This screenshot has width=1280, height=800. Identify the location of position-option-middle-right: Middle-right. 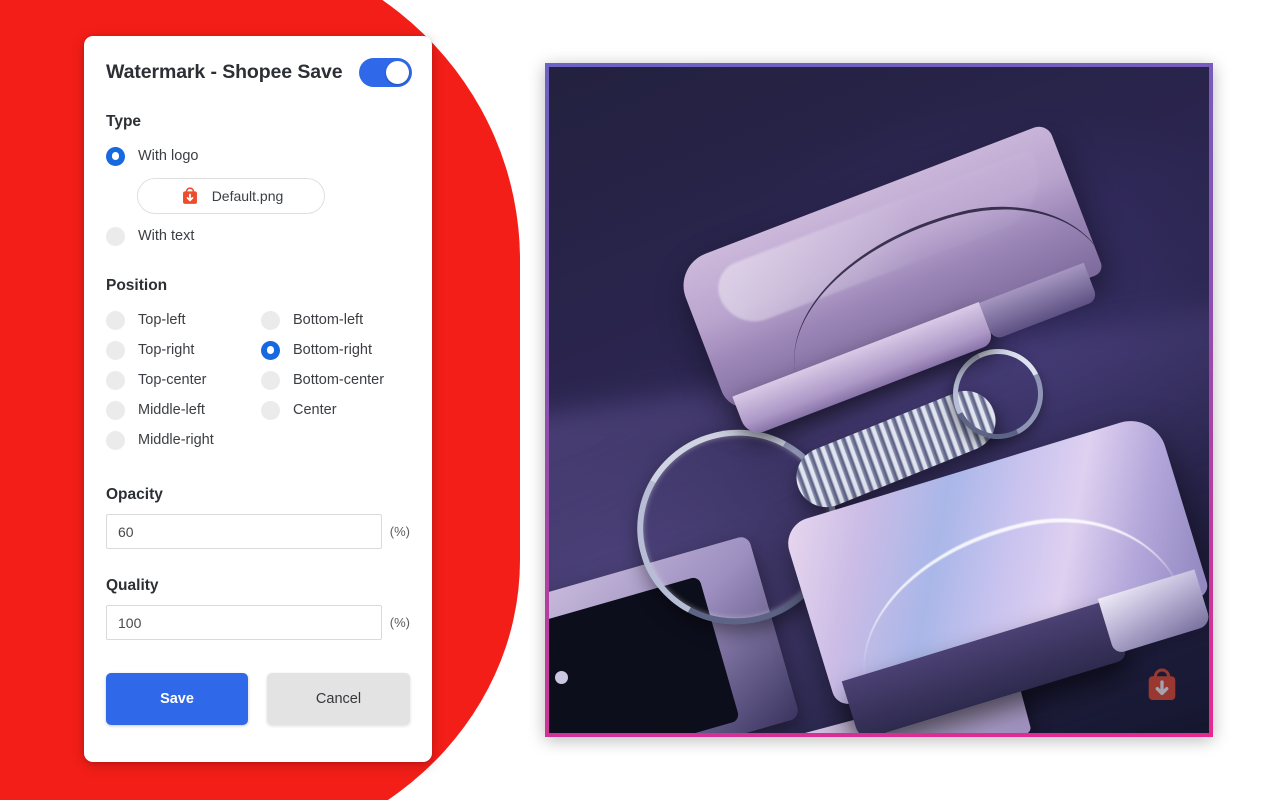
(183, 440).